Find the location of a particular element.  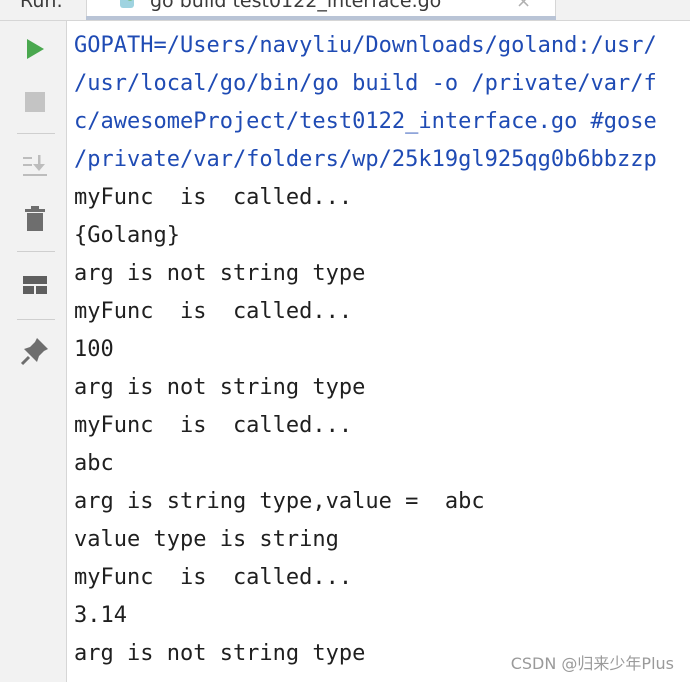

clear-all-button is located at coordinates (35, 219).